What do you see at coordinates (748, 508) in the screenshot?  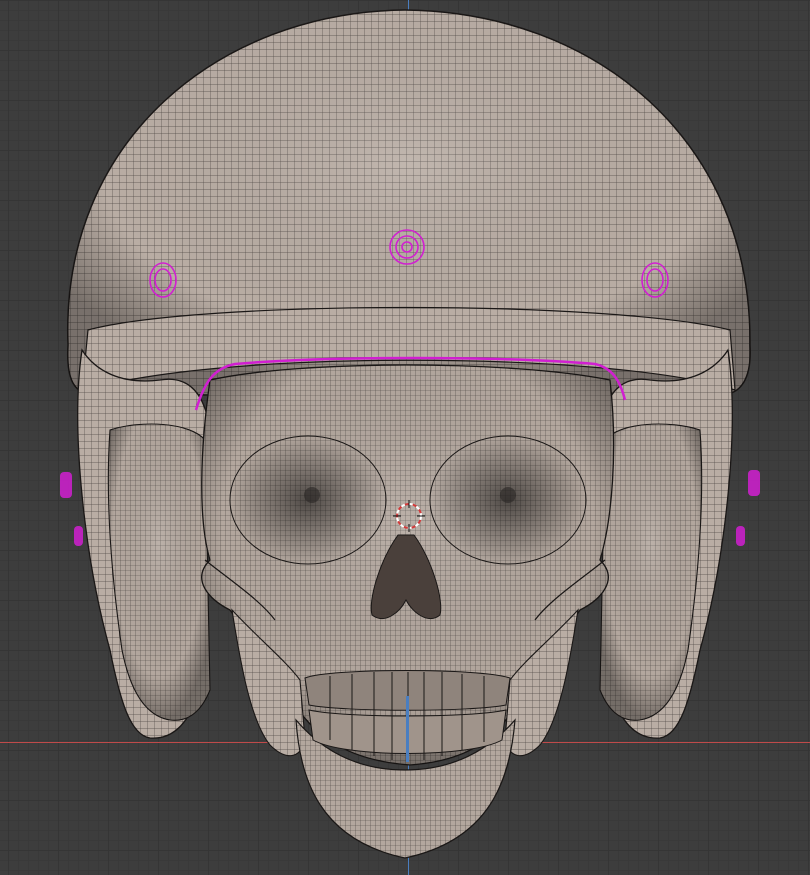 I see `side-snap-right` at bounding box center [748, 508].